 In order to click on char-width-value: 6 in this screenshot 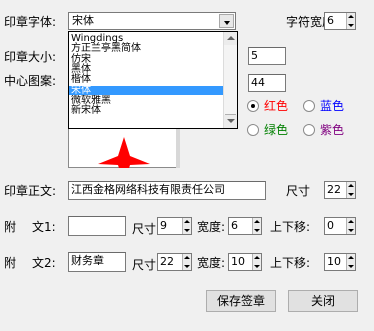, I will do `click(330, 20)`.